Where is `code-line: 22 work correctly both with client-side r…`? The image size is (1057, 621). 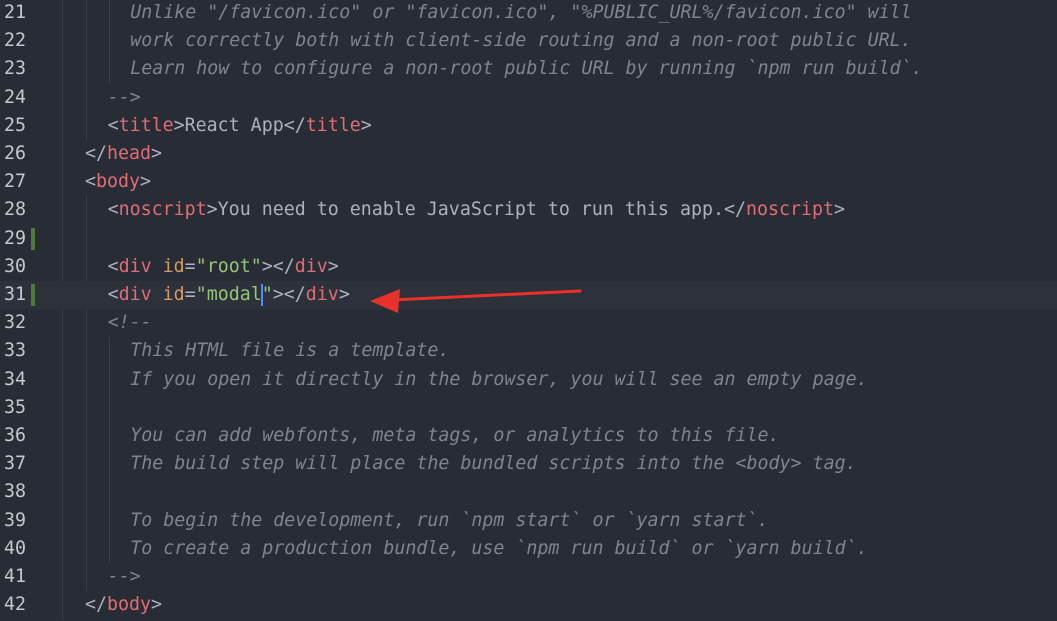 code-line: 22 work correctly both with client-side r… is located at coordinates (528, 41).